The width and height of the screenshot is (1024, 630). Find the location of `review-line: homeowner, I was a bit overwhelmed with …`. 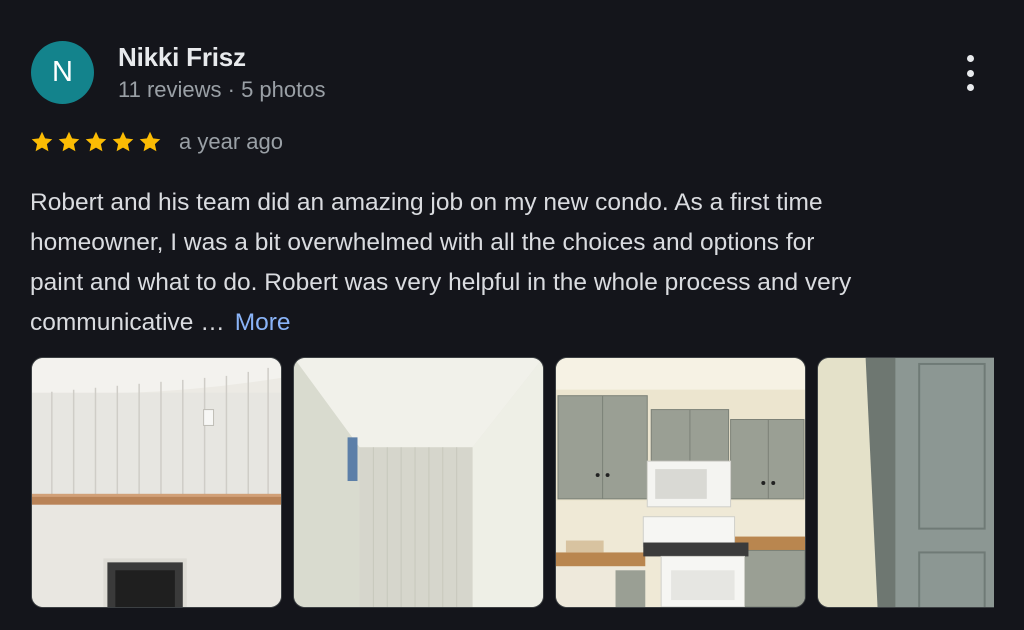

review-line: homeowner, I was a bit overwhelmed with … is located at coordinates (422, 242).